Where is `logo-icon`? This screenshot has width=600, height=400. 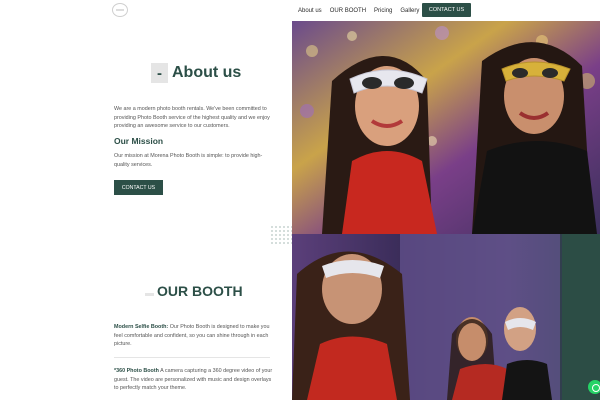
logo-icon is located at coordinates (120, 10).